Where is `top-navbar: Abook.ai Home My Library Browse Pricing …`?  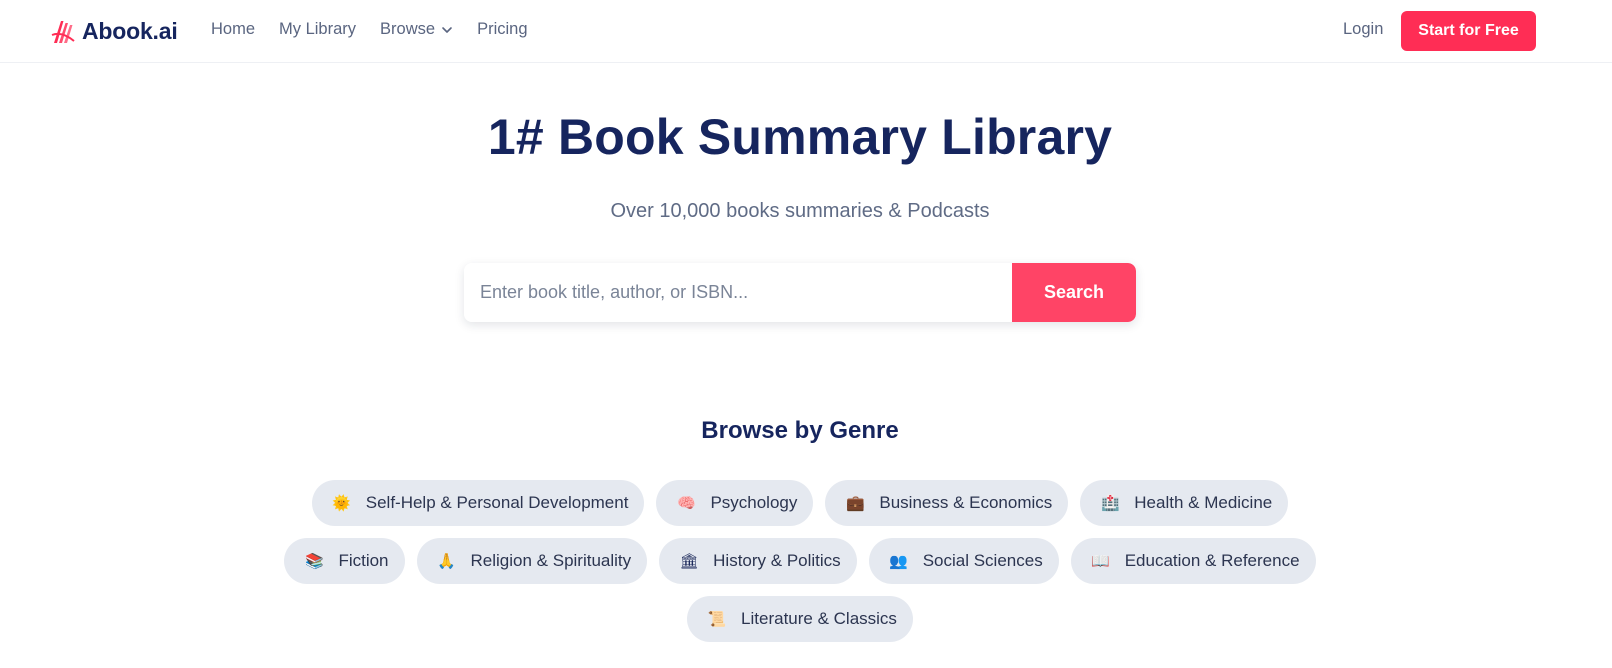 top-navbar: Abook.ai Home My Library Browse Pricing … is located at coordinates (806, 31).